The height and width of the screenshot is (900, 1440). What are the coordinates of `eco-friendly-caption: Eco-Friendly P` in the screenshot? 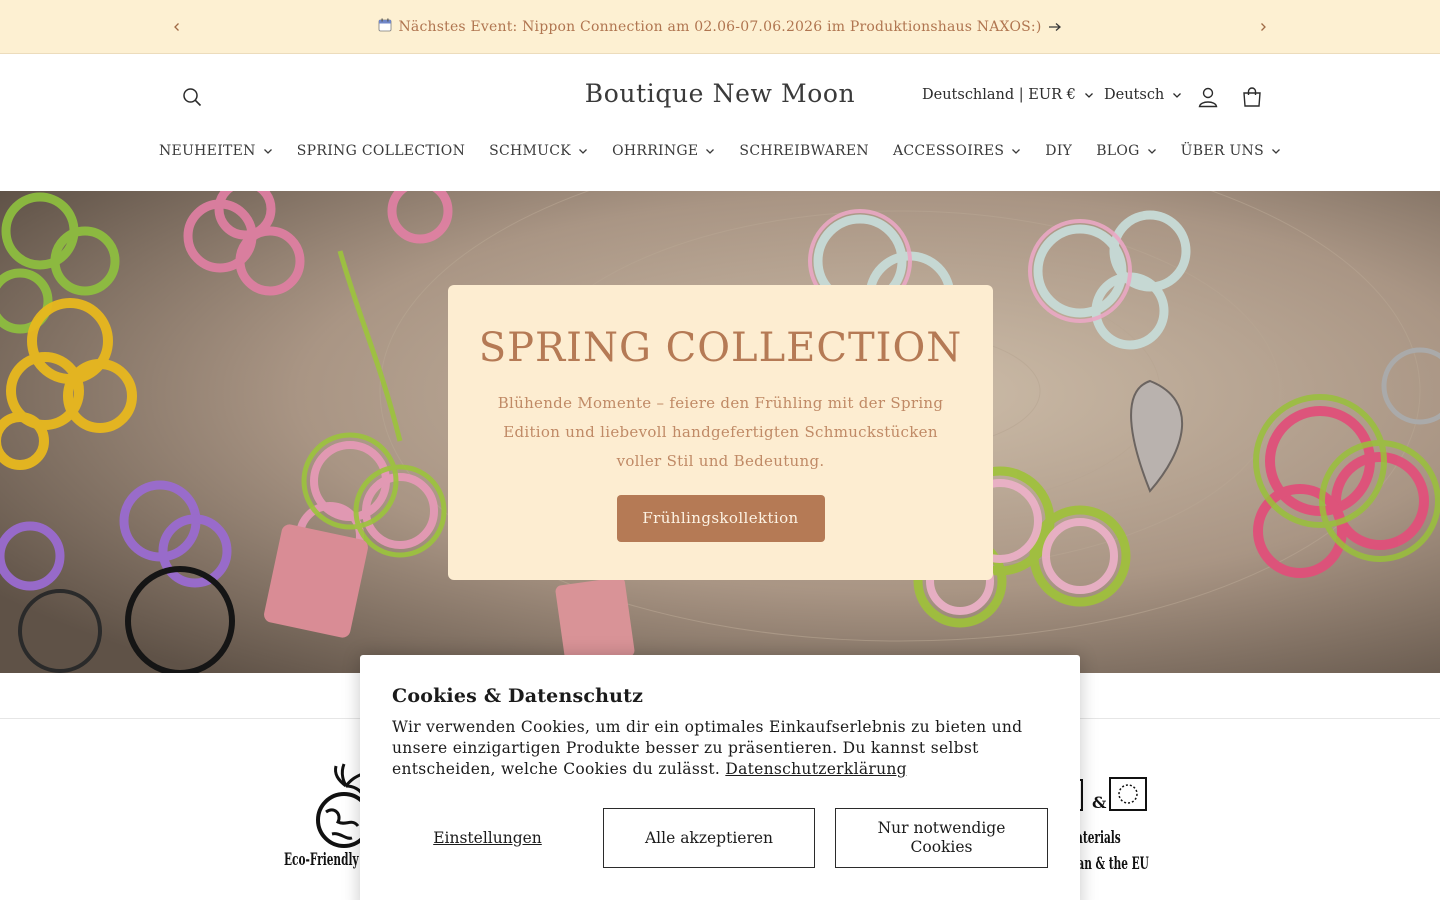 It's located at (327, 860).